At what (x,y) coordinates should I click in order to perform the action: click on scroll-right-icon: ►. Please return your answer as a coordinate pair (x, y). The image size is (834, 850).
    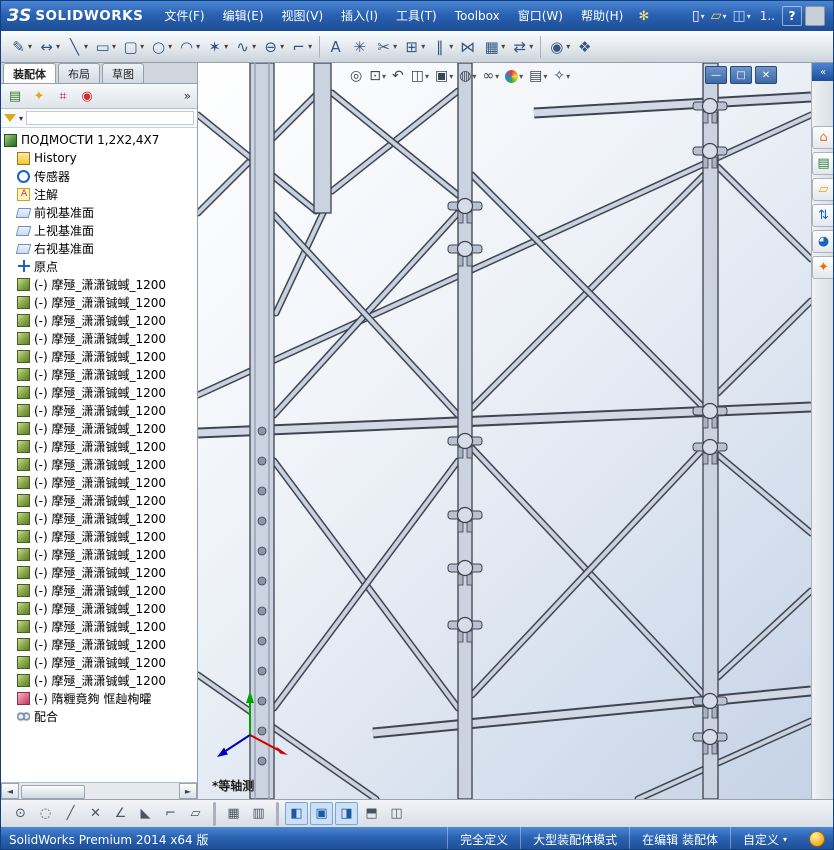
    Looking at the image, I should click on (188, 791).